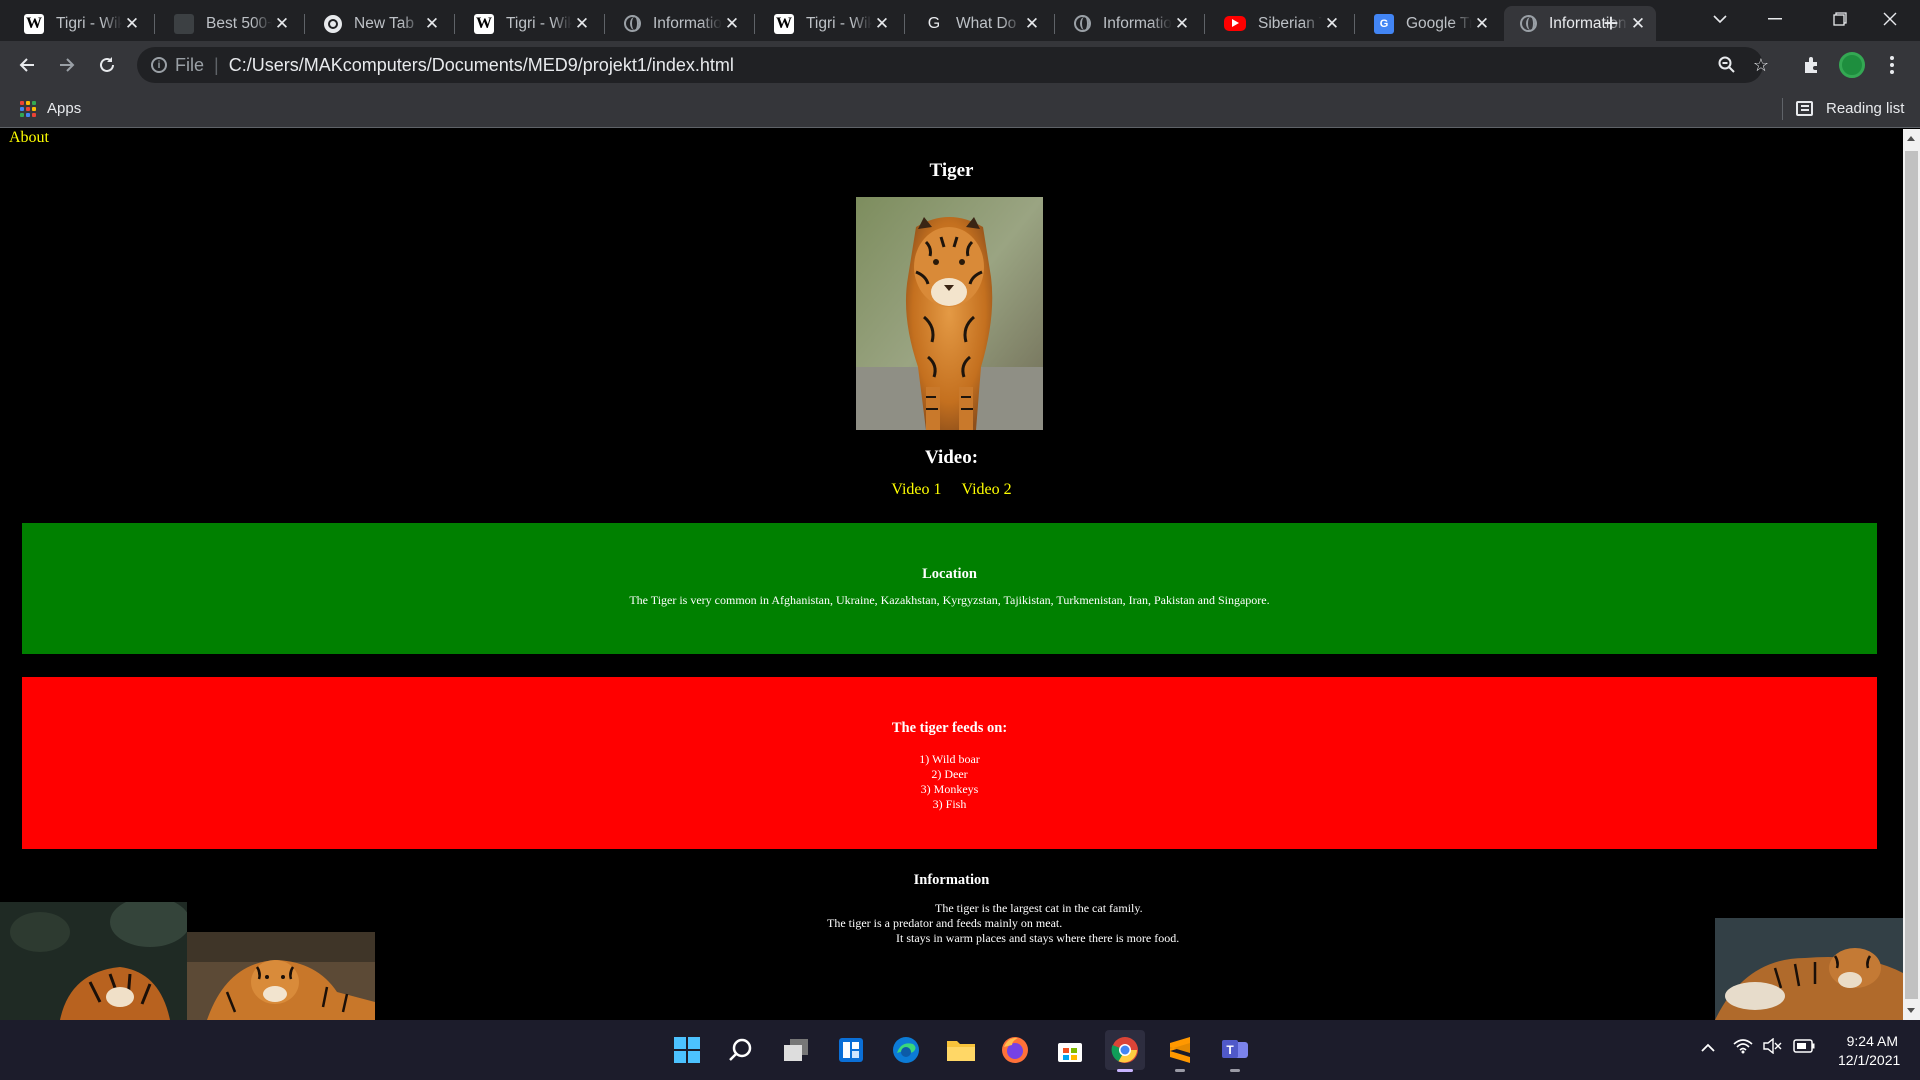 Image resolution: width=1920 pixels, height=1080 pixels. I want to click on forward-arrow-icon, so click(67, 65).